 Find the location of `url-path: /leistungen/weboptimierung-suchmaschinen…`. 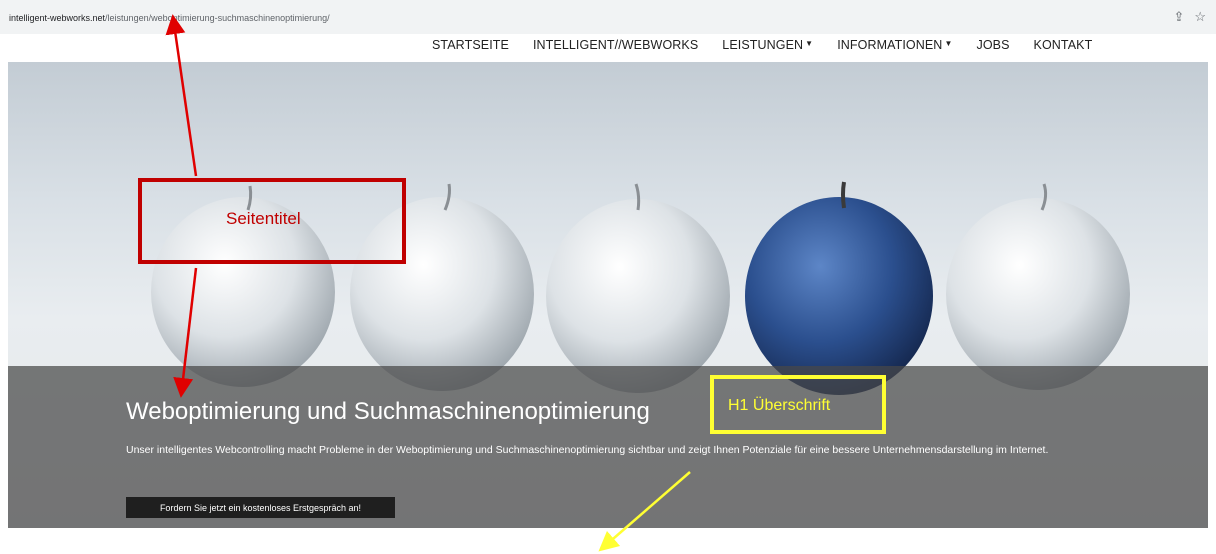

url-path: /leistungen/weboptimierung-suchmaschinen… is located at coordinates (217, 18).